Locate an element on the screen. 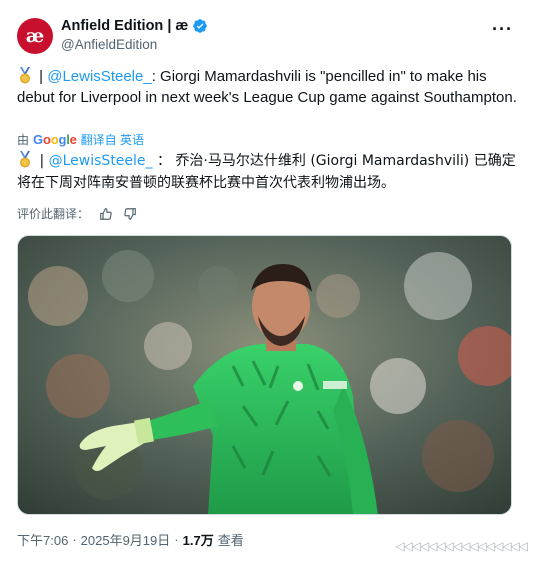 The width and height of the screenshot is (533, 566). tweet-meta: 下午7:06 · 2025年9月19日 · 1.7万 查看 is located at coordinates (130, 539).